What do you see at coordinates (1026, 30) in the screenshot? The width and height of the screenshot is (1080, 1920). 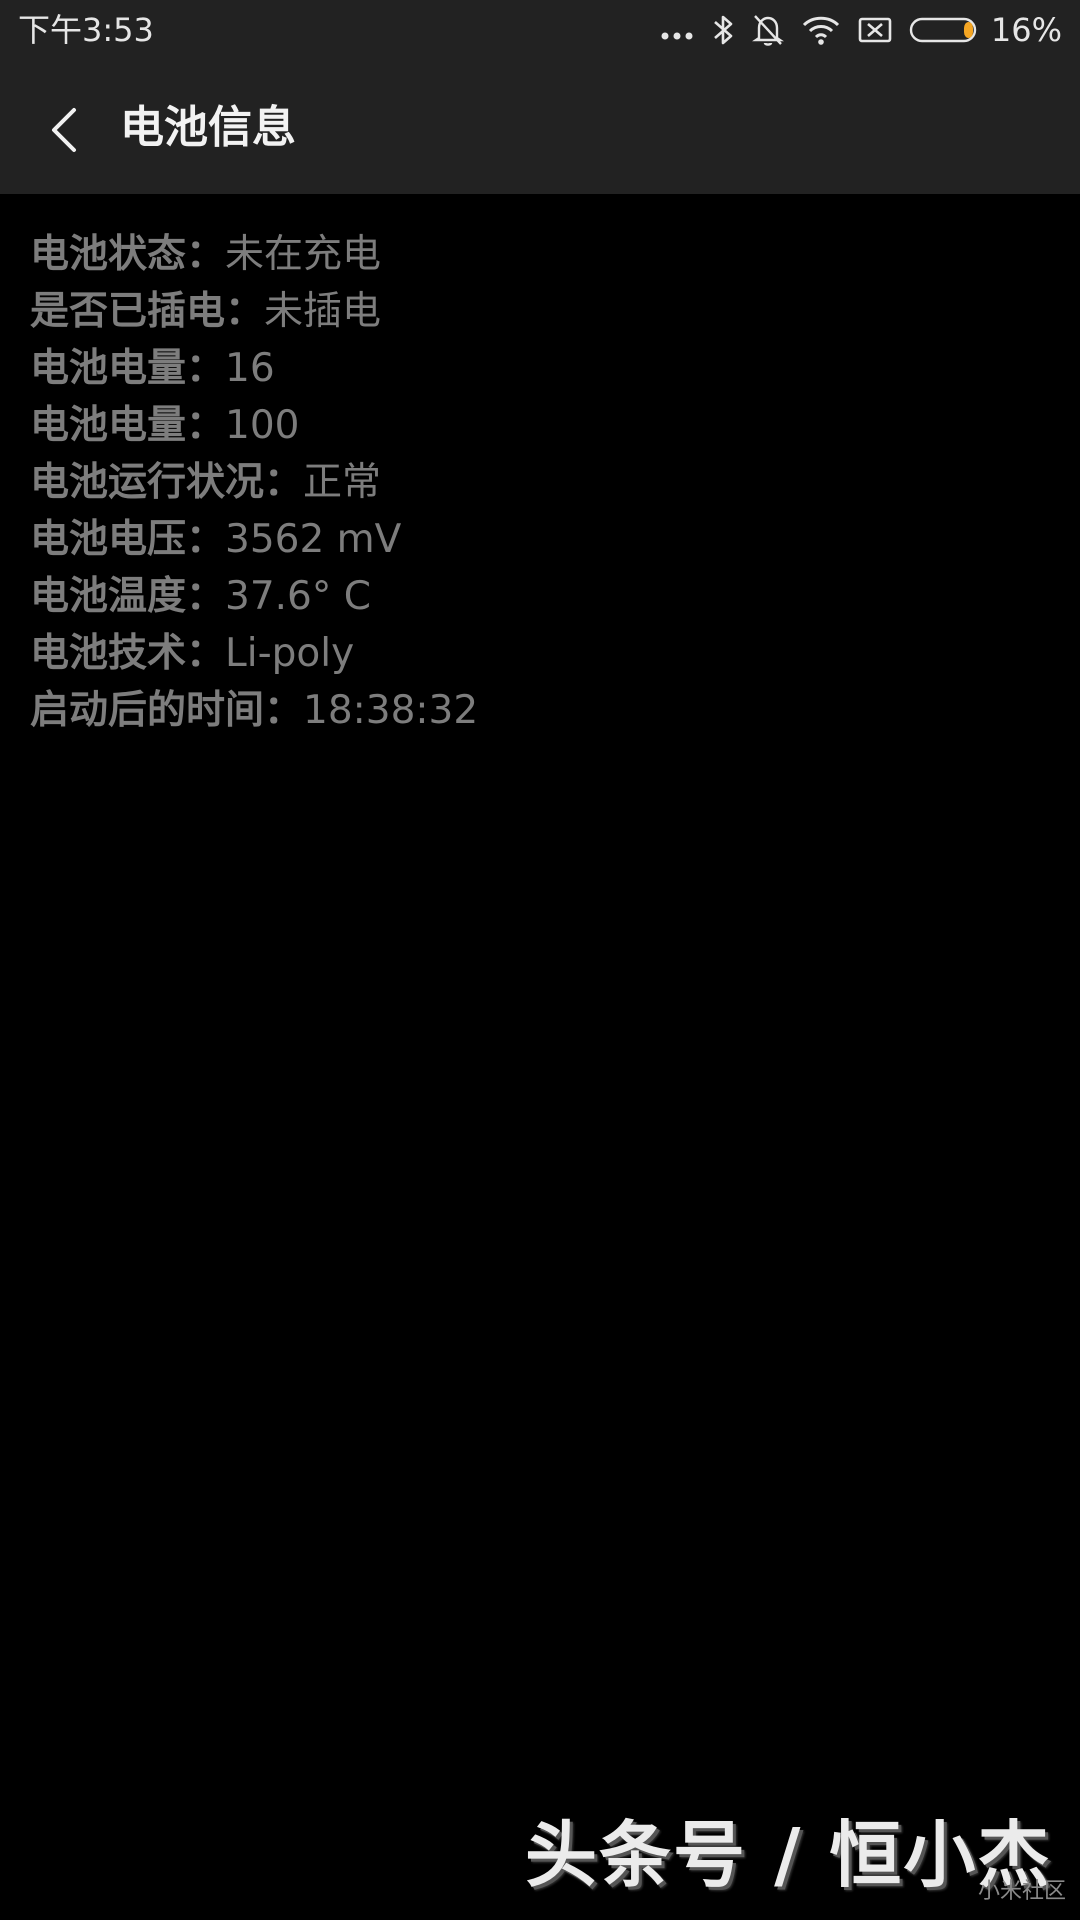 I see `battery-percent: 16%` at bounding box center [1026, 30].